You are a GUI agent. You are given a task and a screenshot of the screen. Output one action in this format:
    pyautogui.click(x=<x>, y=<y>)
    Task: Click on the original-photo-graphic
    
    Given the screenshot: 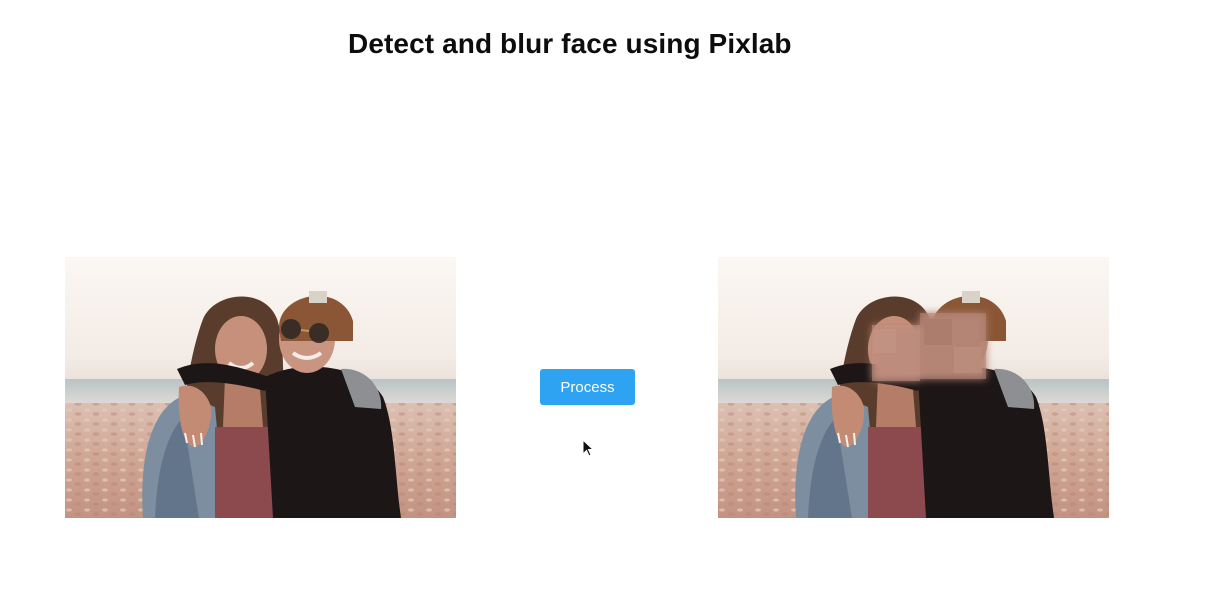 What is the action you would take?
    pyautogui.click(x=260, y=387)
    